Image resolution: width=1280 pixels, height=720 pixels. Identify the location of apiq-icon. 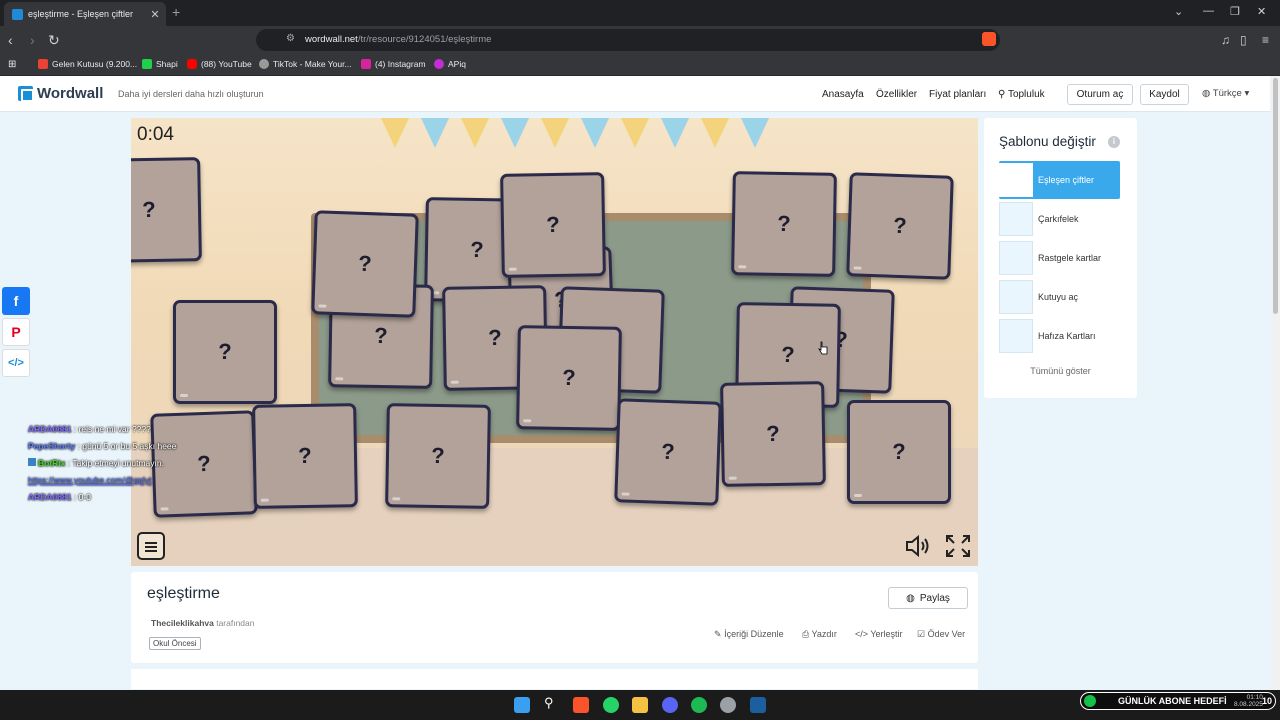
(439, 64).